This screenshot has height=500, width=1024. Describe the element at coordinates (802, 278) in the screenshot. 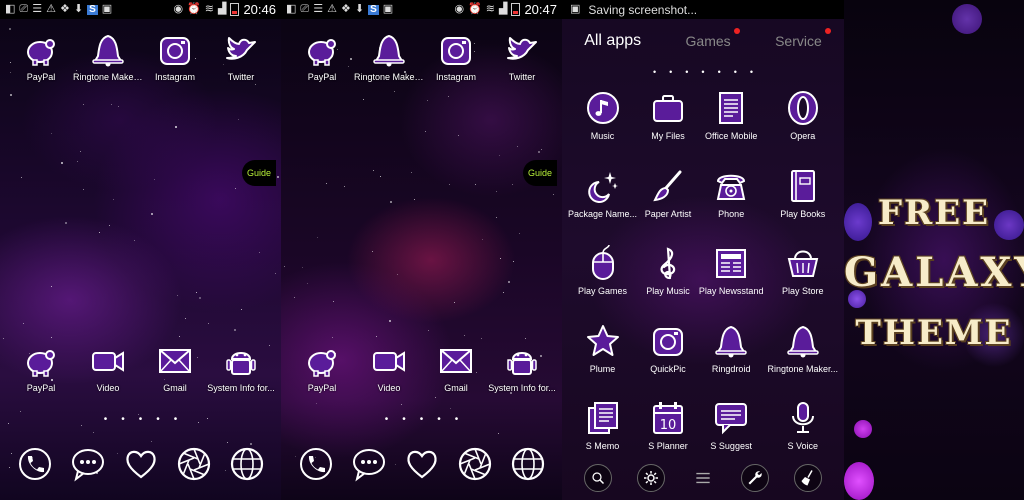

I see `app-icon: Play Store` at that location.